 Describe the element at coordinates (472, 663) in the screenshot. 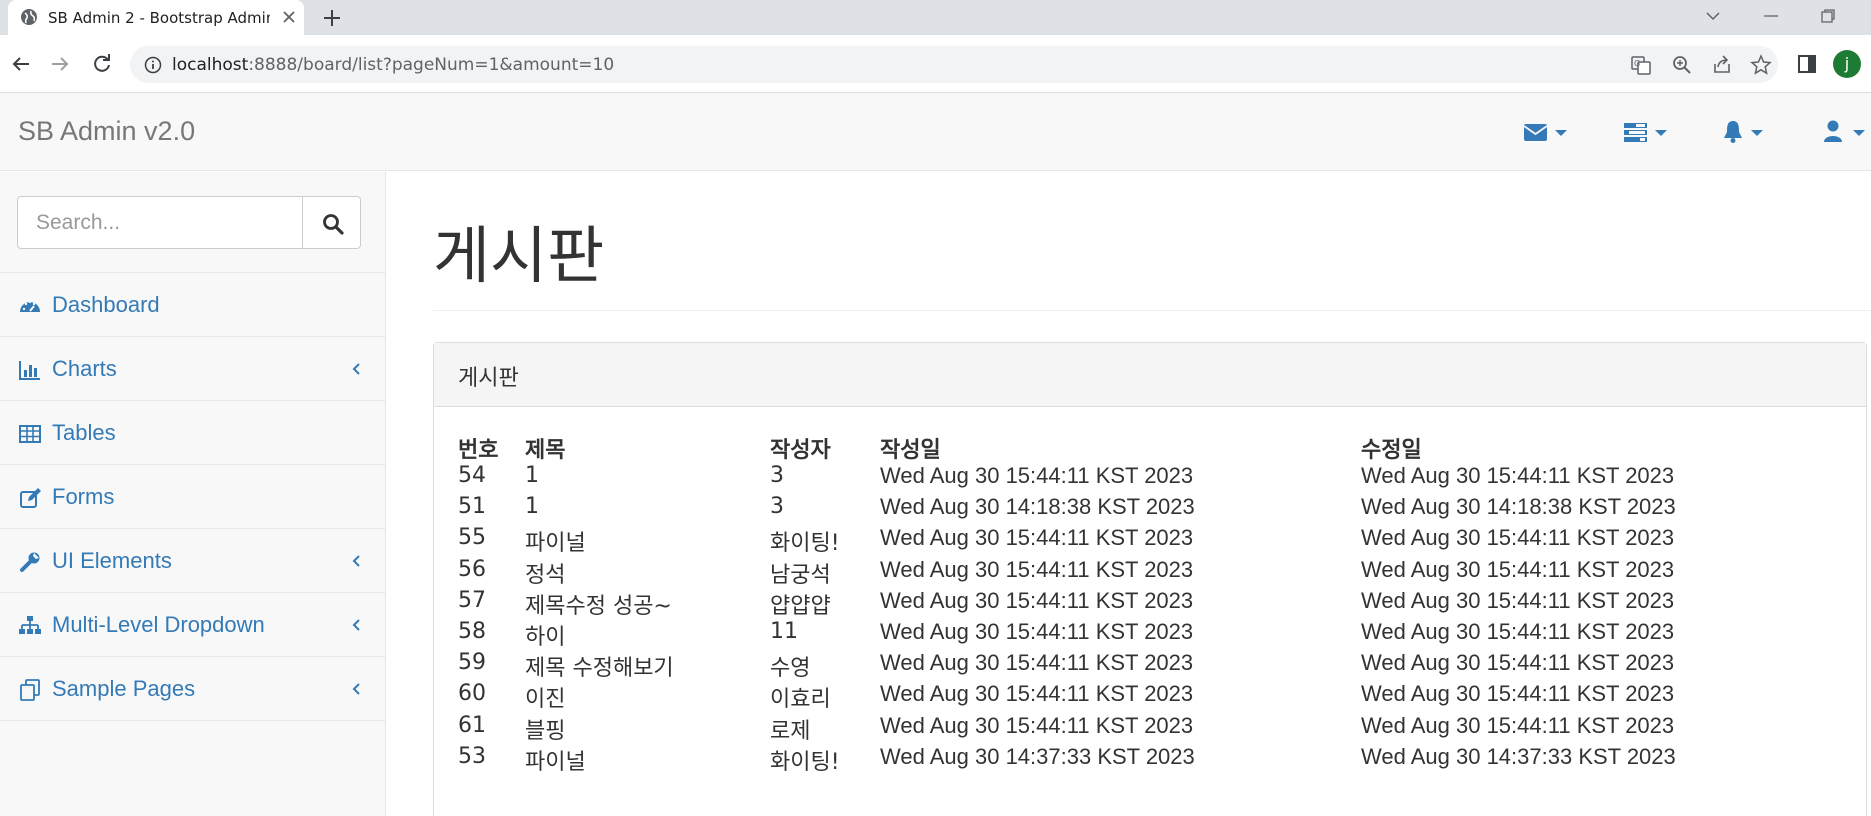

I see `cell-number: 59` at that location.